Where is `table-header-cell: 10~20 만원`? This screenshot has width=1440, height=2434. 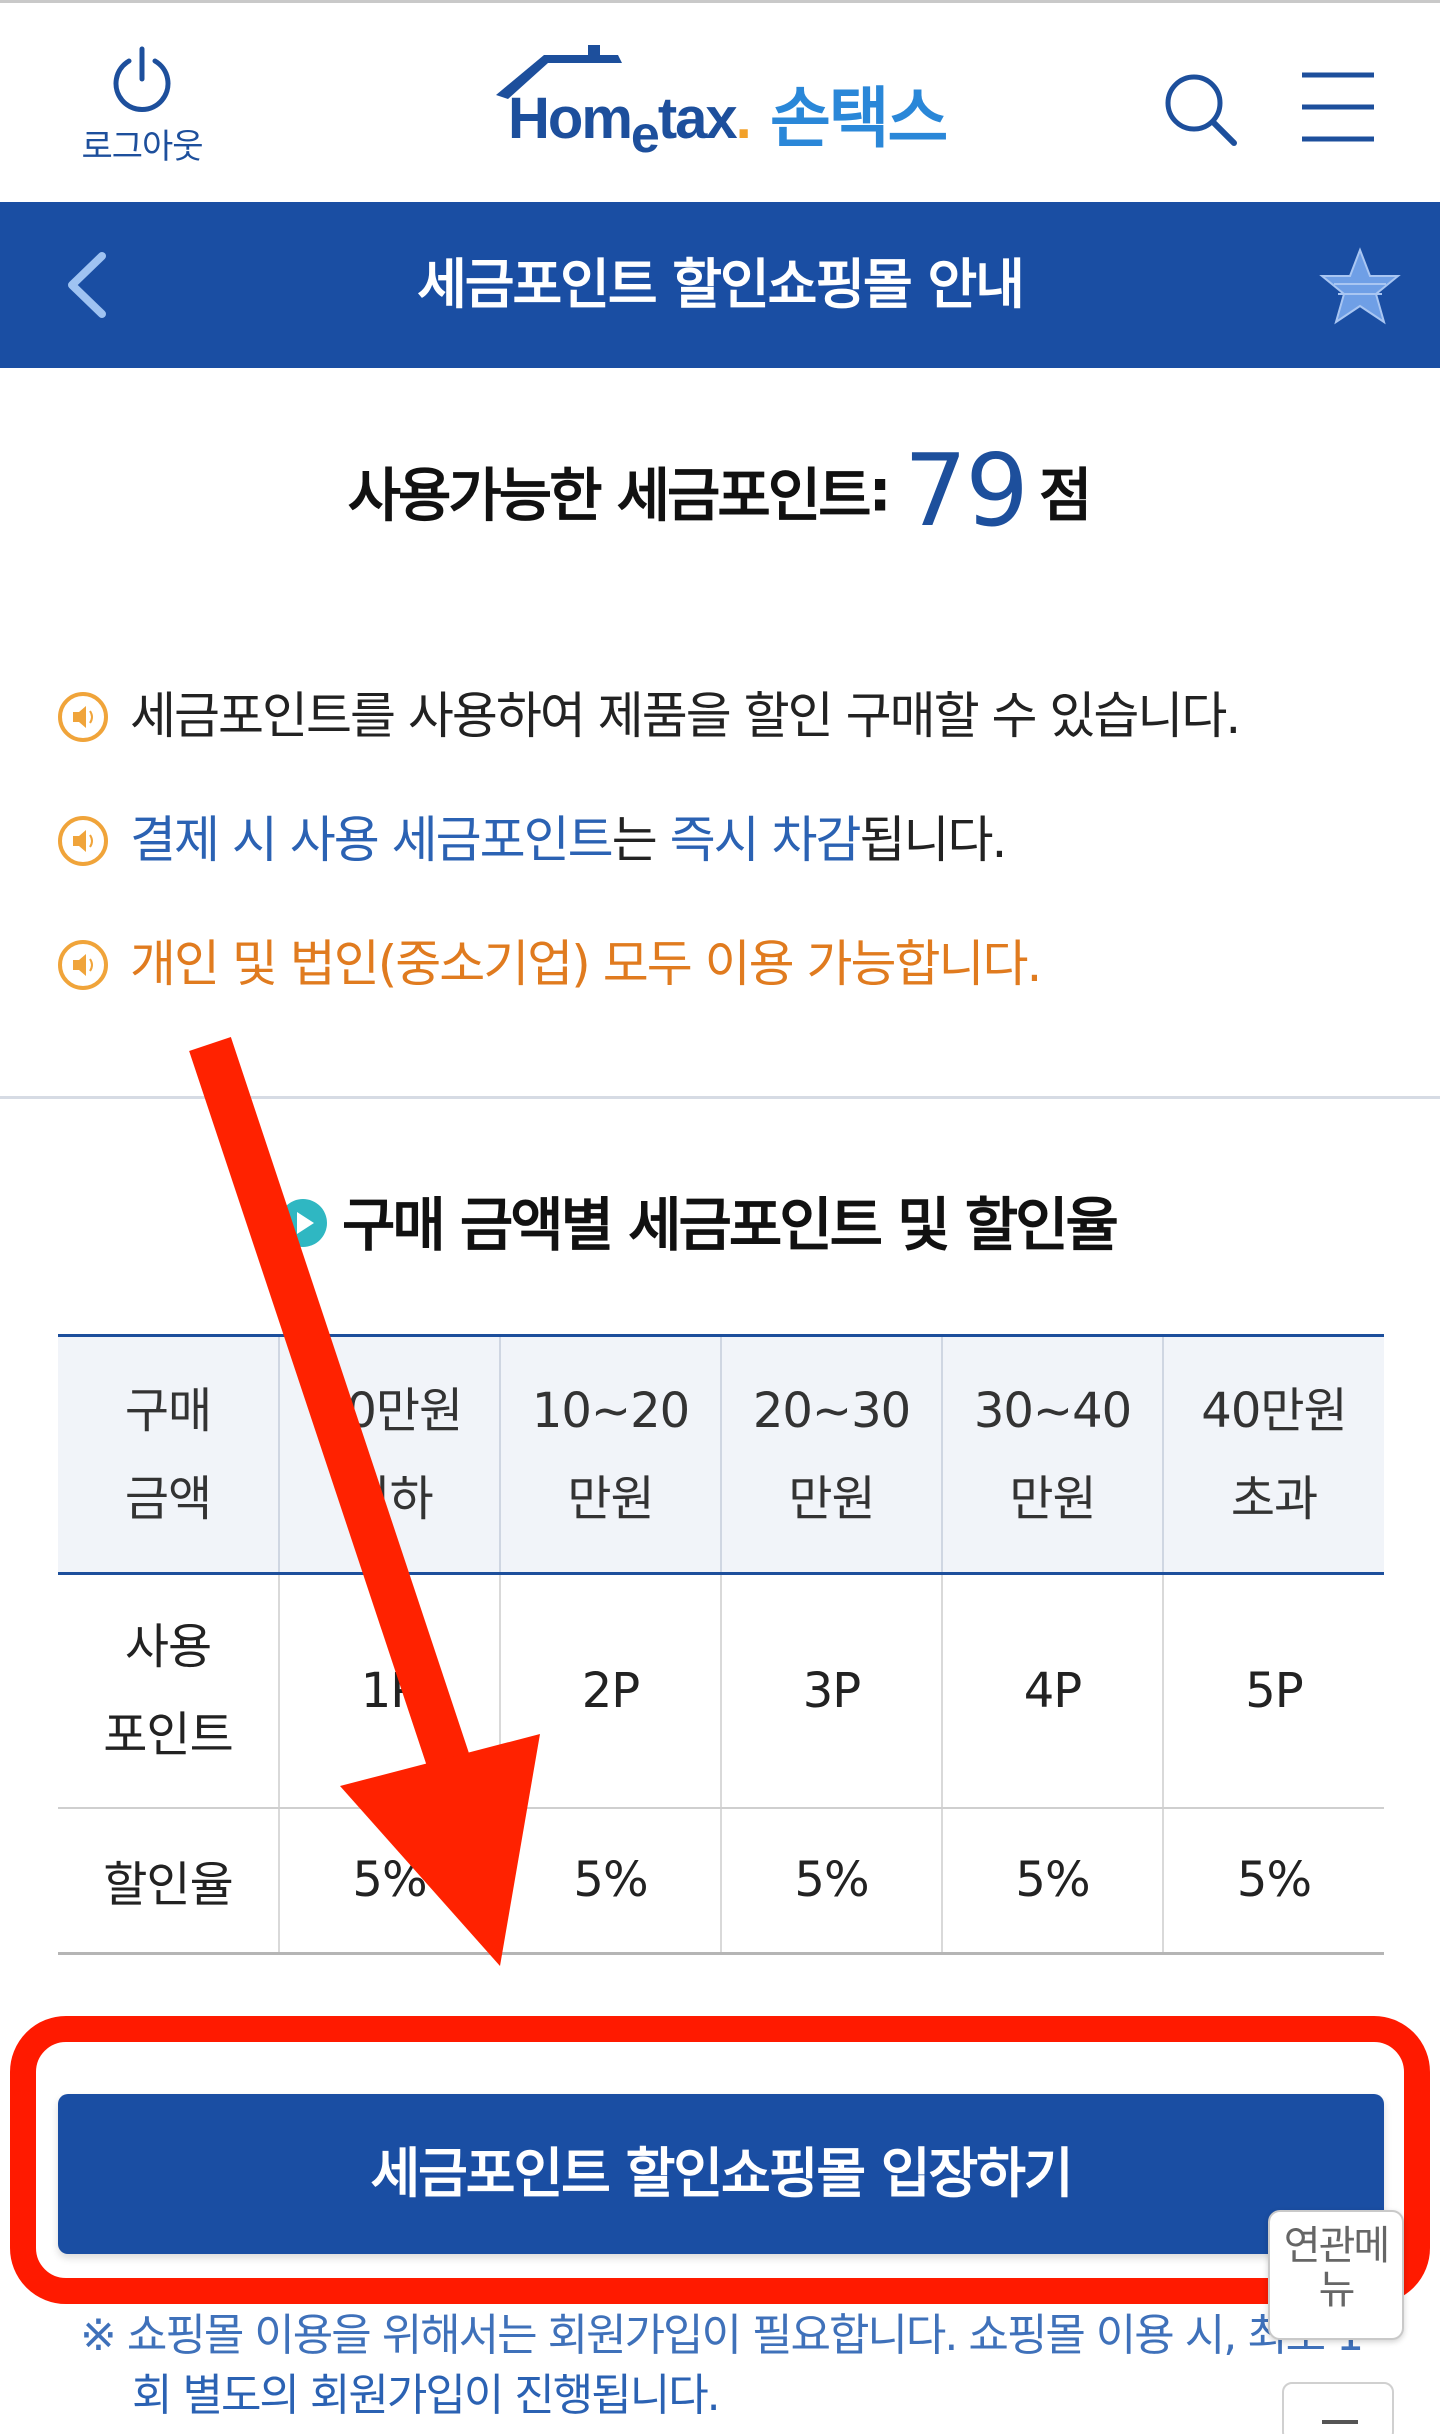 table-header-cell: 10~20 만원 is located at coordinates (611, 1454).